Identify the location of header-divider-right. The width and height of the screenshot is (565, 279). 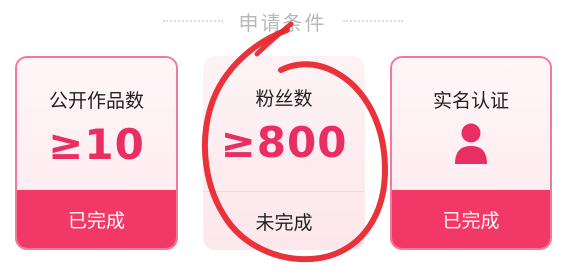
(372, 21).